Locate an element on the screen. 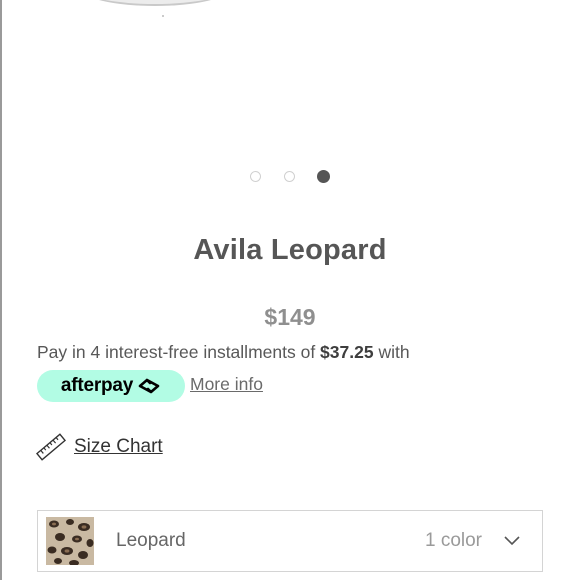 The width and height of the screenshot is (580, 580). product-title: Avila Leopard is located at coordinates (290, 250).